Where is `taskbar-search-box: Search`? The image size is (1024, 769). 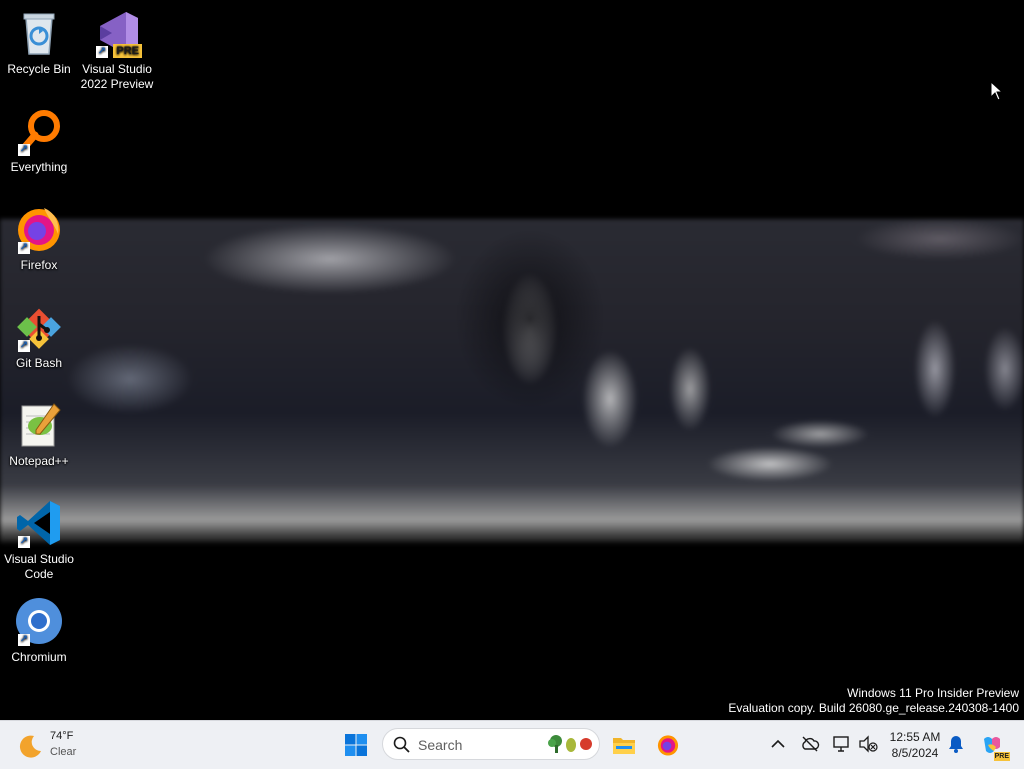
taskbar-search-box: Search is located at coordinates (491, 744).